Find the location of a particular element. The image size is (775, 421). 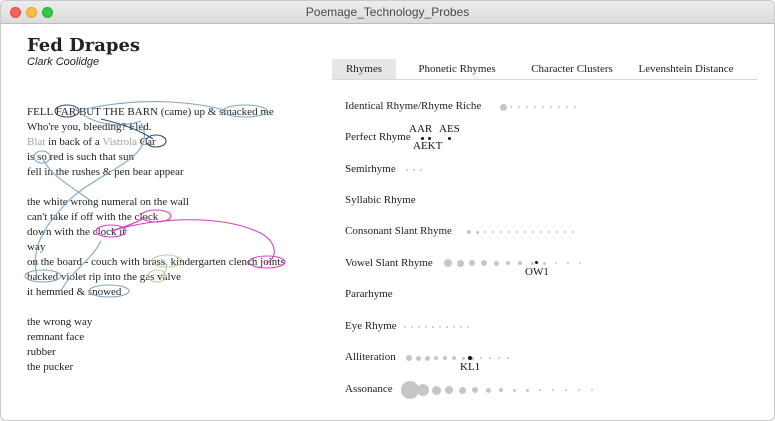

rhyme-type-assonance: Assonance is located at coordinates (369, 389).